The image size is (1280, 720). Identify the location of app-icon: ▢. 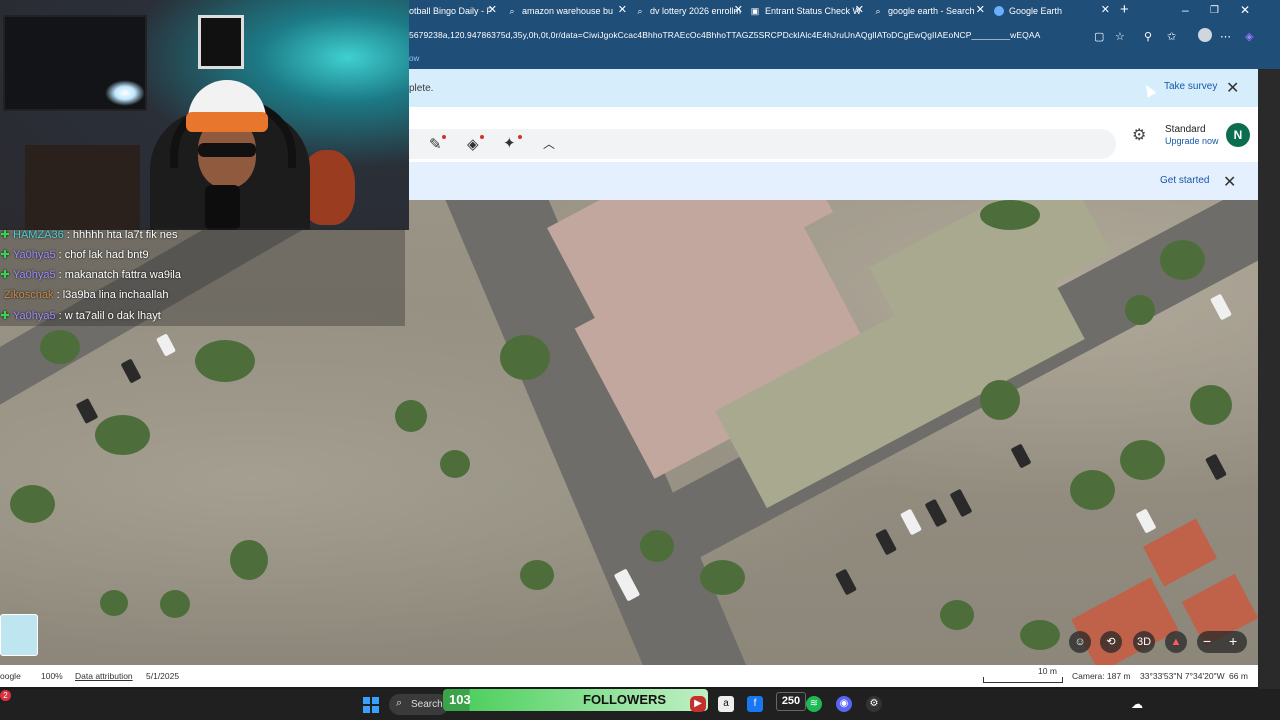
(1099, 36).